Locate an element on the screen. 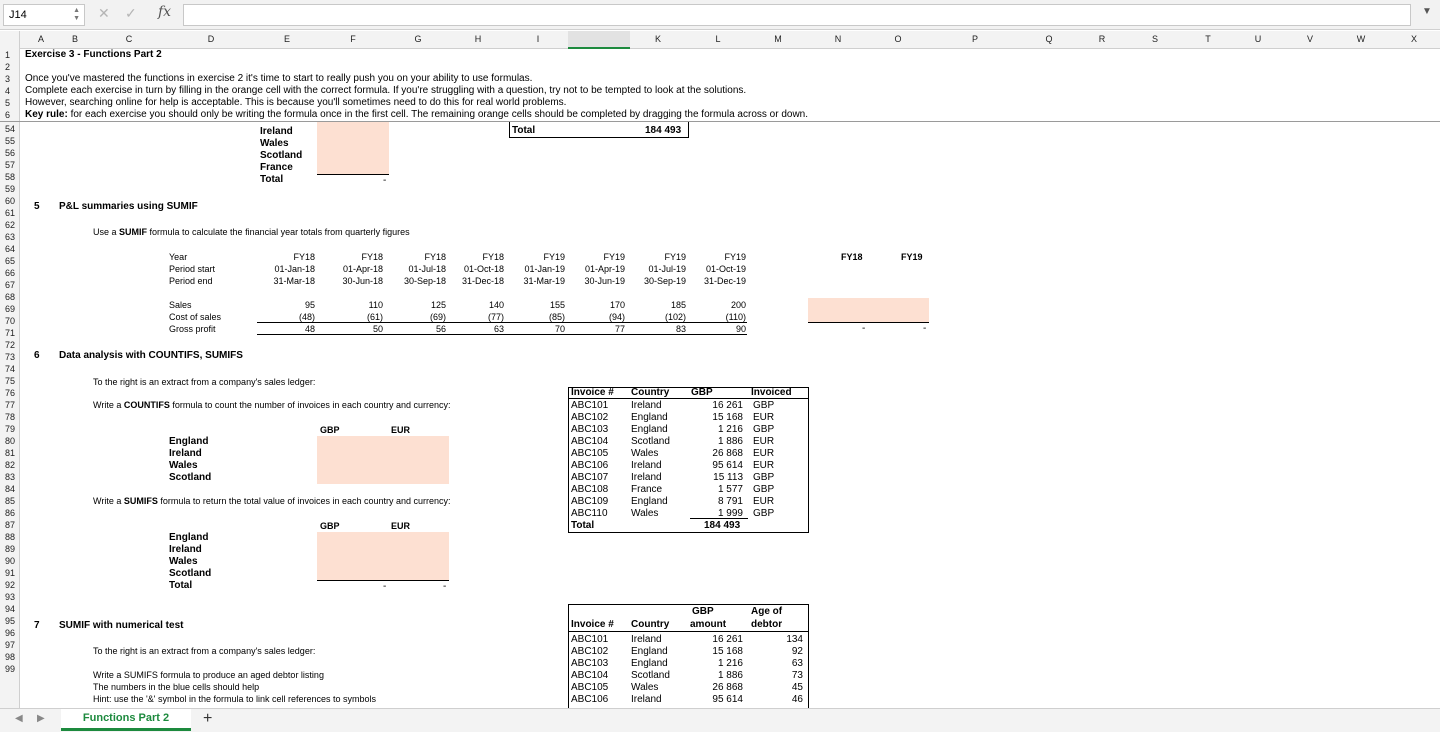 This screenshot has height=732, width=1440. row-header-cell: 67 is located at coordinates (10, 285).